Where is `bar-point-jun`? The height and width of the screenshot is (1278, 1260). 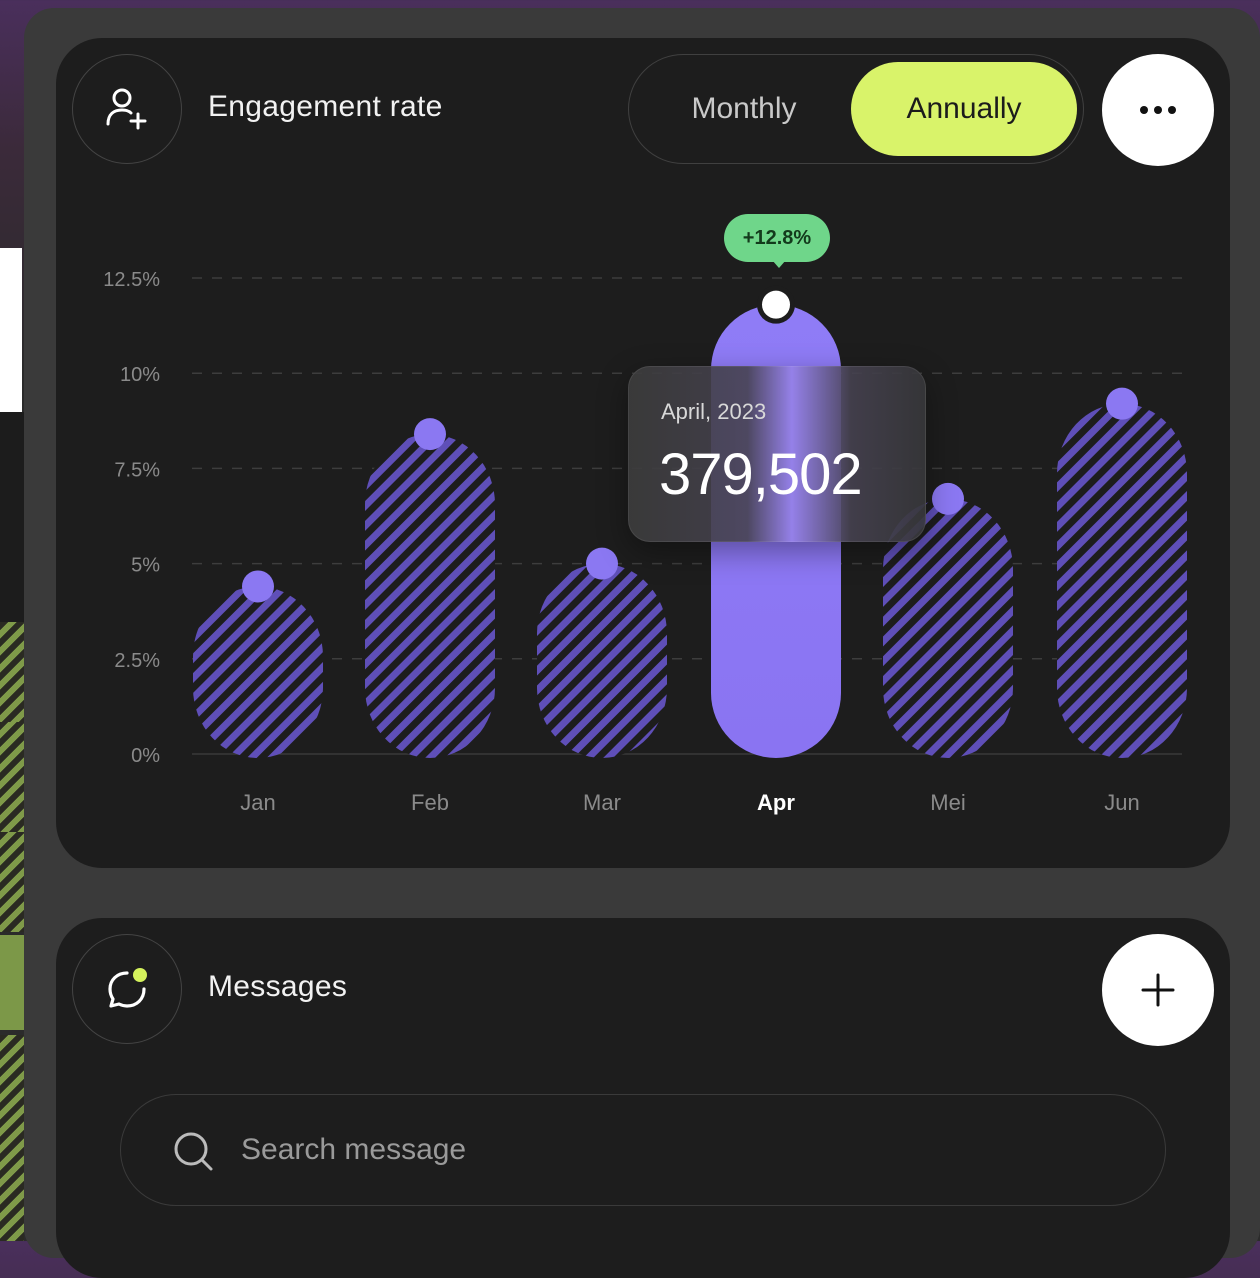
bar-point-jun is located at coordinates (1122, 403).